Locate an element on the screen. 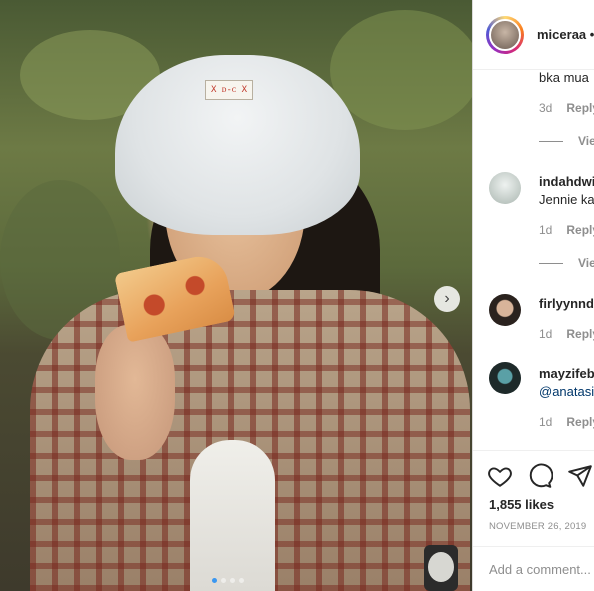  post-date: NOVEMBER 26, 2019 is located at coordinates (538, 526).